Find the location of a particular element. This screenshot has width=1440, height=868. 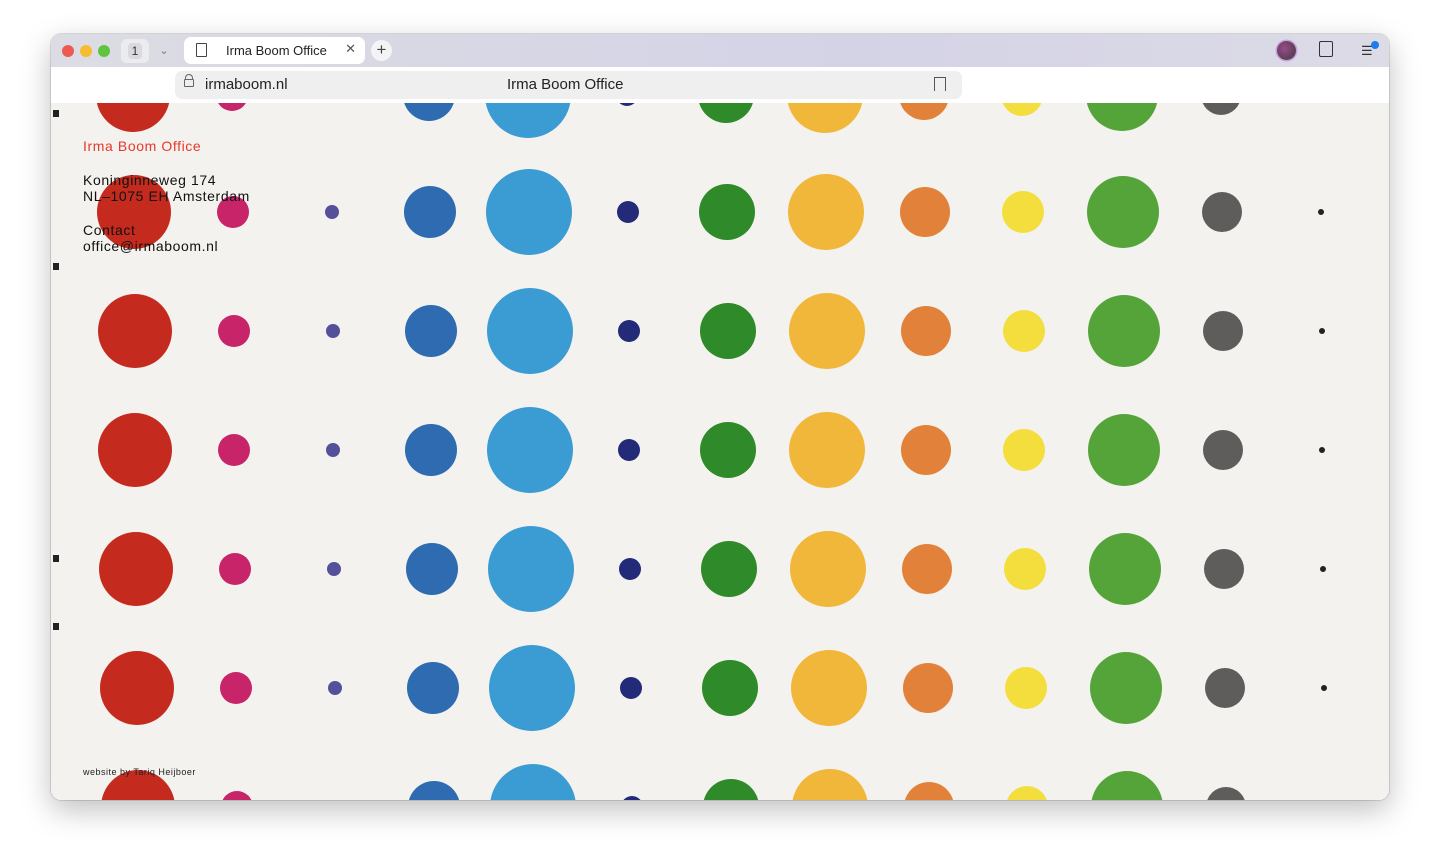

page-title: Irma Boom Office is located at coordinates (565, 84).